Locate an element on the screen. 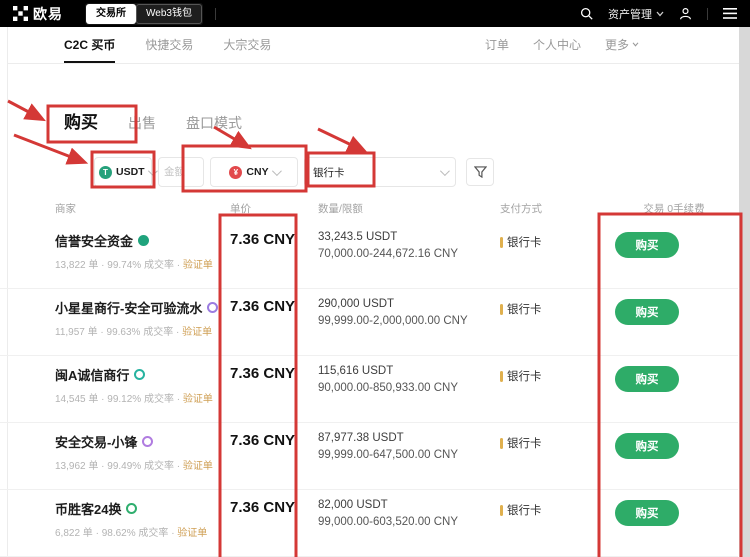  nav-item-profile: 个人中心 is located at coordinates (557, 45).